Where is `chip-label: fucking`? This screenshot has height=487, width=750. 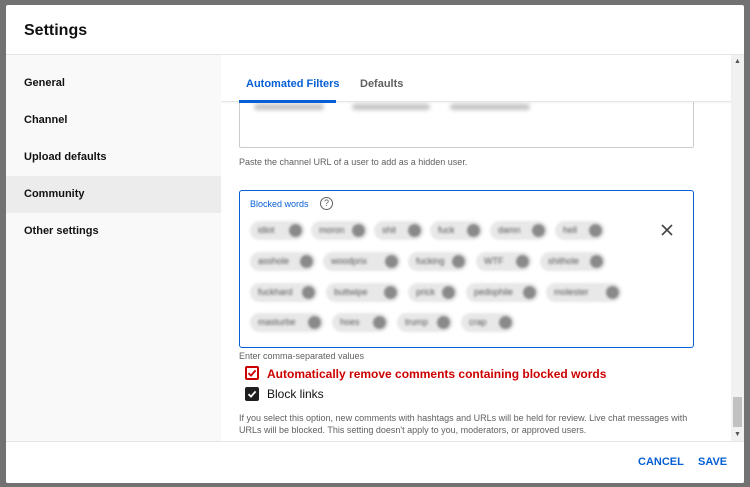 chip-label: fucking is located at coordinates (430, 261).